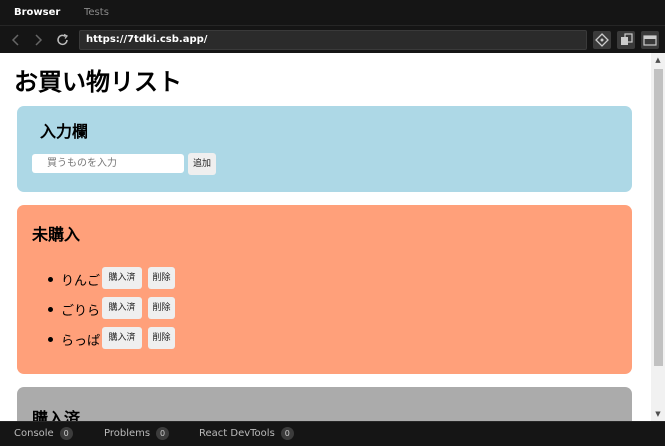  What do you see at coordinates (163, 433) in the screenshot?
I see `problems-count-badge: 0` at bounding box center [163, 433].